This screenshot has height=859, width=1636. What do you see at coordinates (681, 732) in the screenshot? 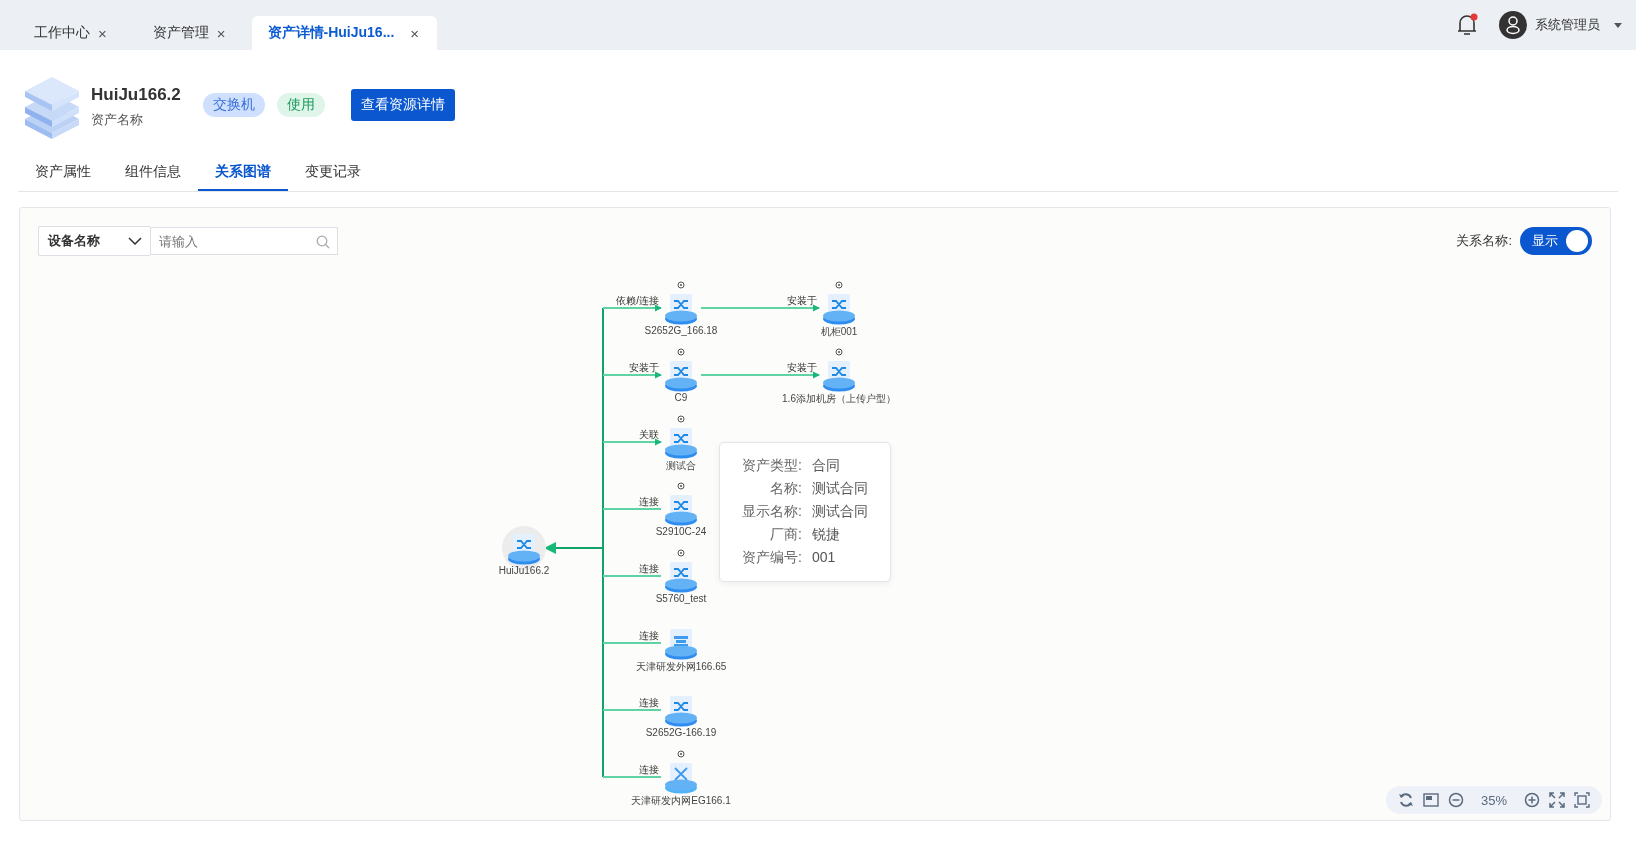
I see `node-label: S2652G-166.19` at bounding box center [681, 732].